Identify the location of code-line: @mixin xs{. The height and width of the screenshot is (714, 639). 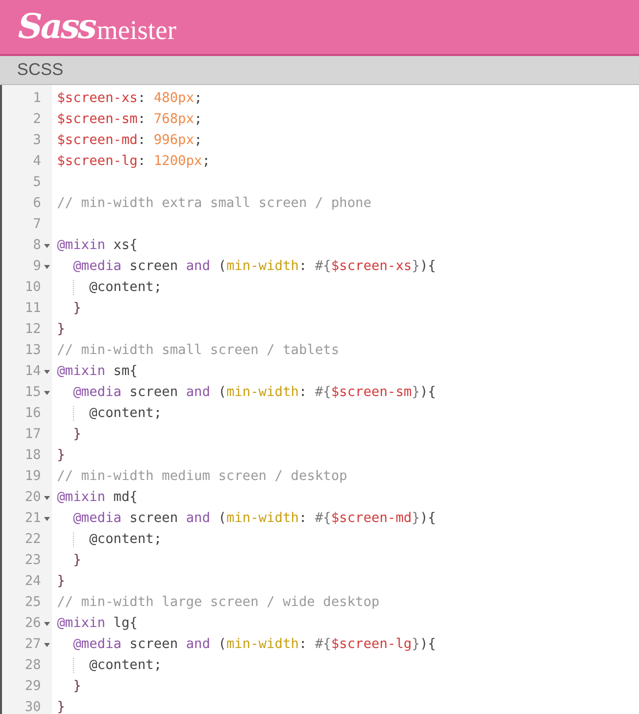
(97, 245).